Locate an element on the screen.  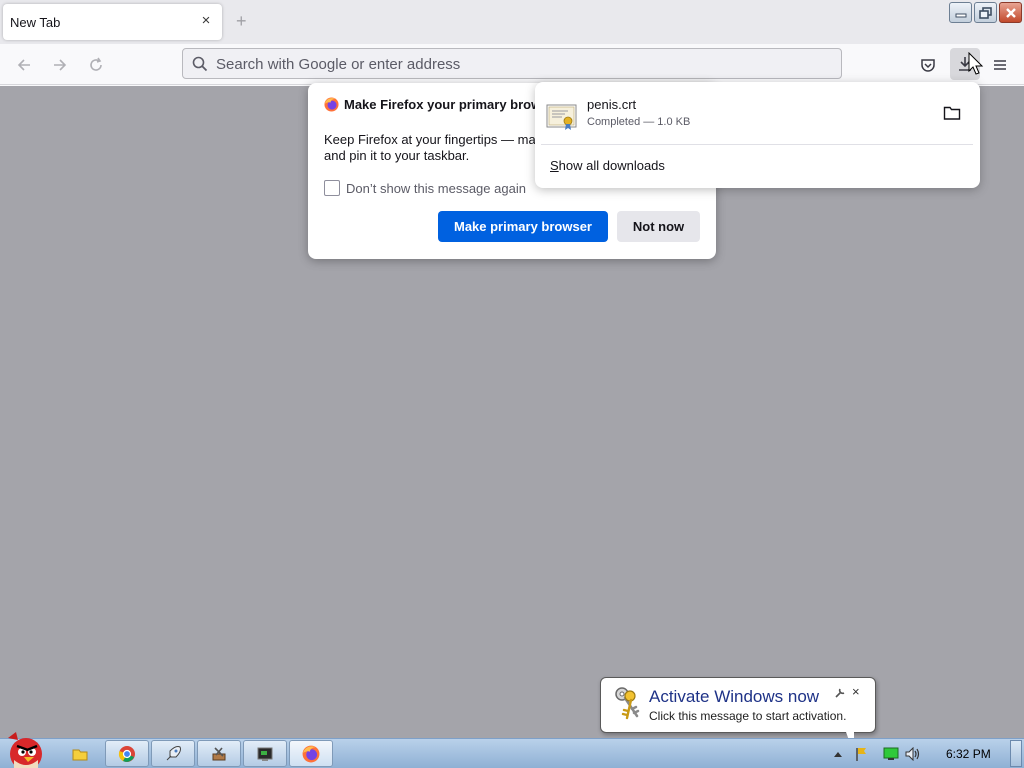
terminal-icon is located at coordinates (265, 754).